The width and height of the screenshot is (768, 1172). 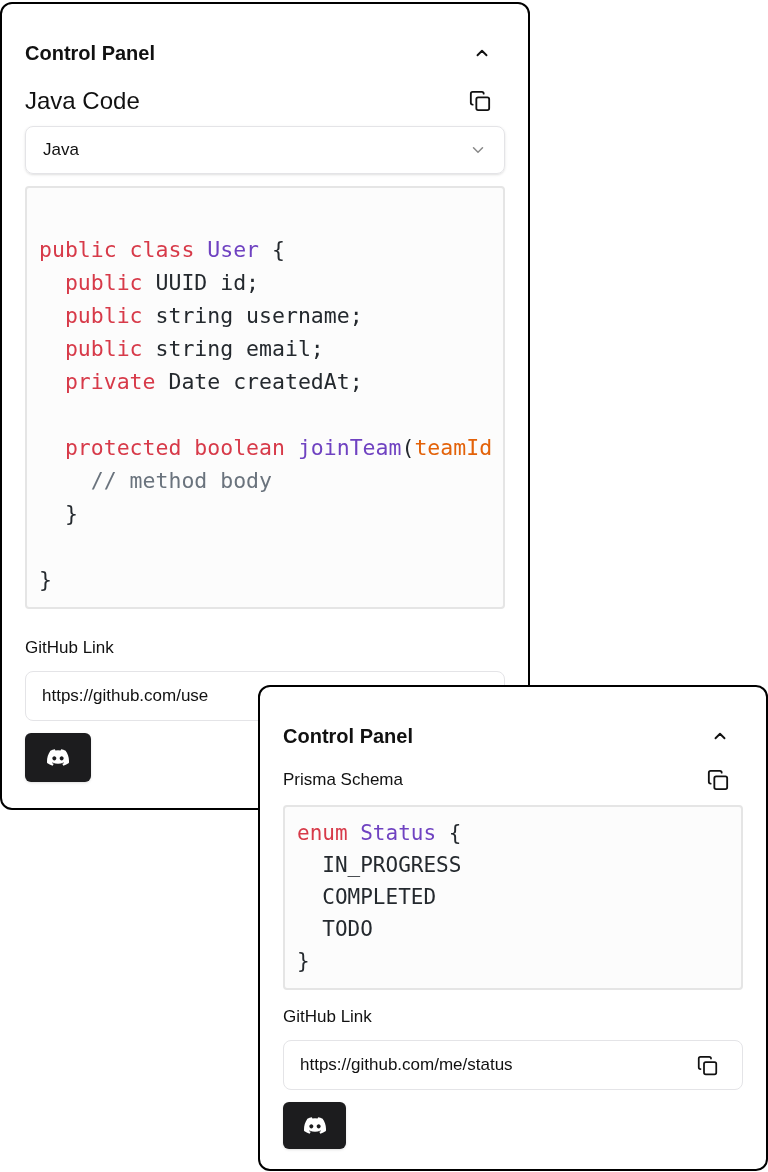 I want to click on code-line: public UUID id;, so click(x=161, y=283).